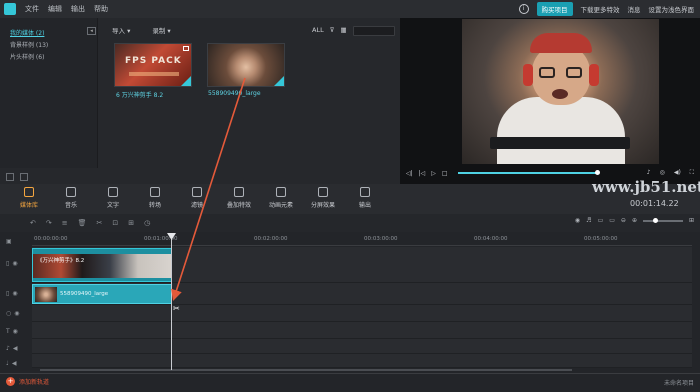  Describe the element at coordinates (678, 383) in the screenshot. I see `project-name: 未命名项目` at that location.